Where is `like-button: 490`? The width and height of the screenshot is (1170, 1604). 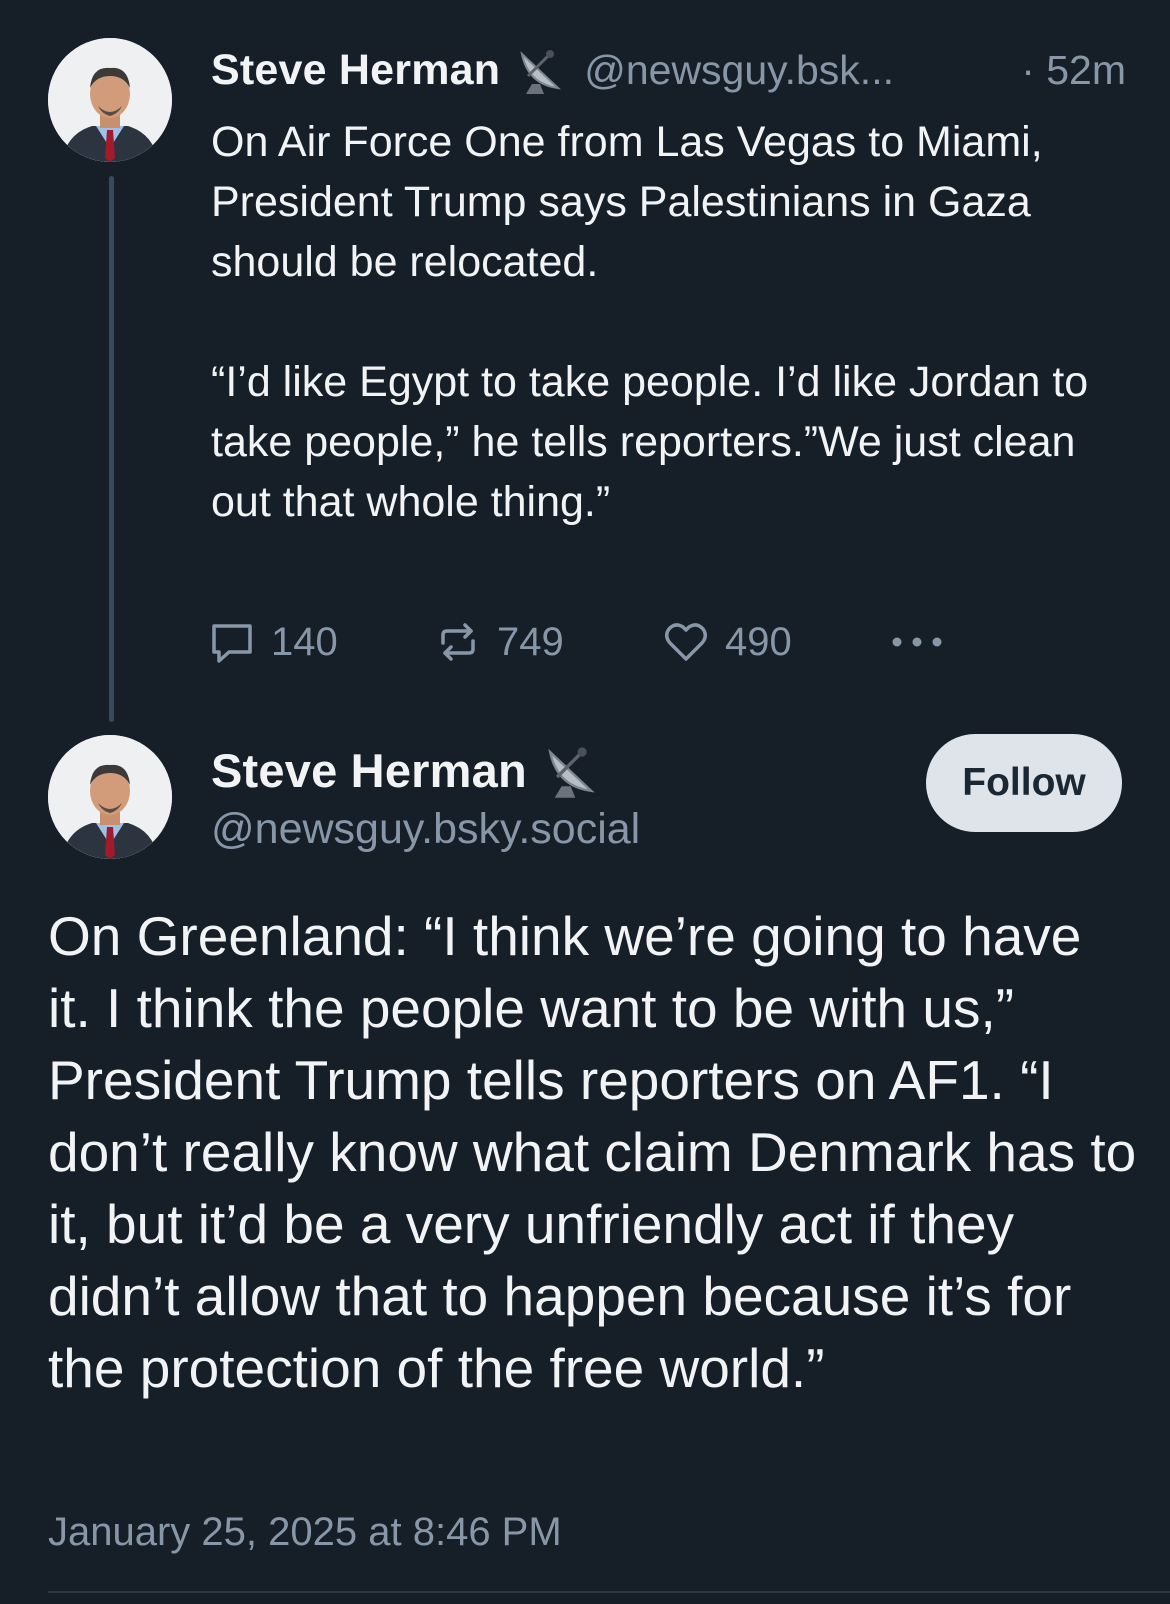 like-button: 490 is located at coordinates (726, 642).